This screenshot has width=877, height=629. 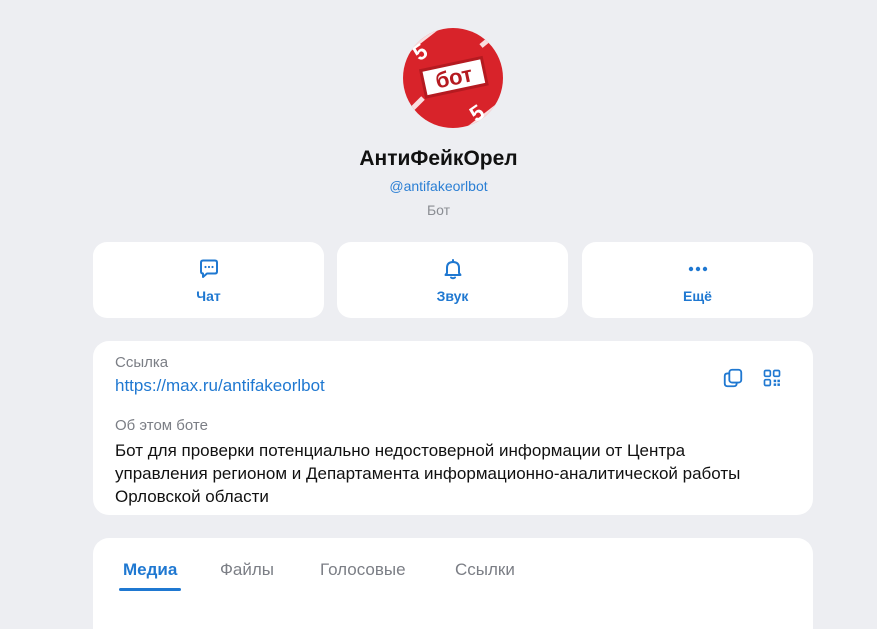 I want to click on tab-links: Ссылки, so click(x=485, y=570).